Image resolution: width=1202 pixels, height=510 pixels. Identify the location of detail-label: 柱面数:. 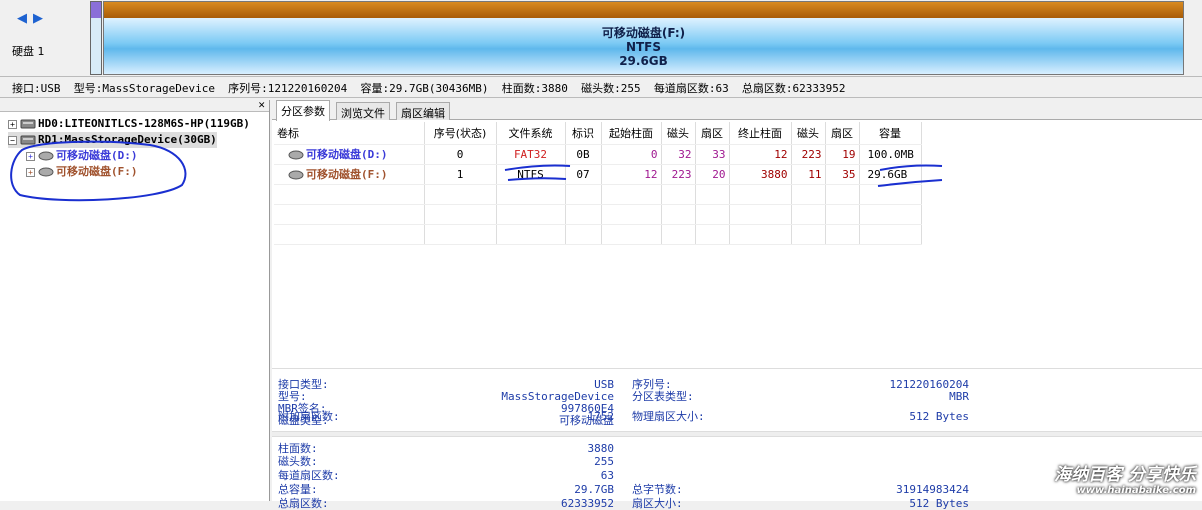
(298, 448).